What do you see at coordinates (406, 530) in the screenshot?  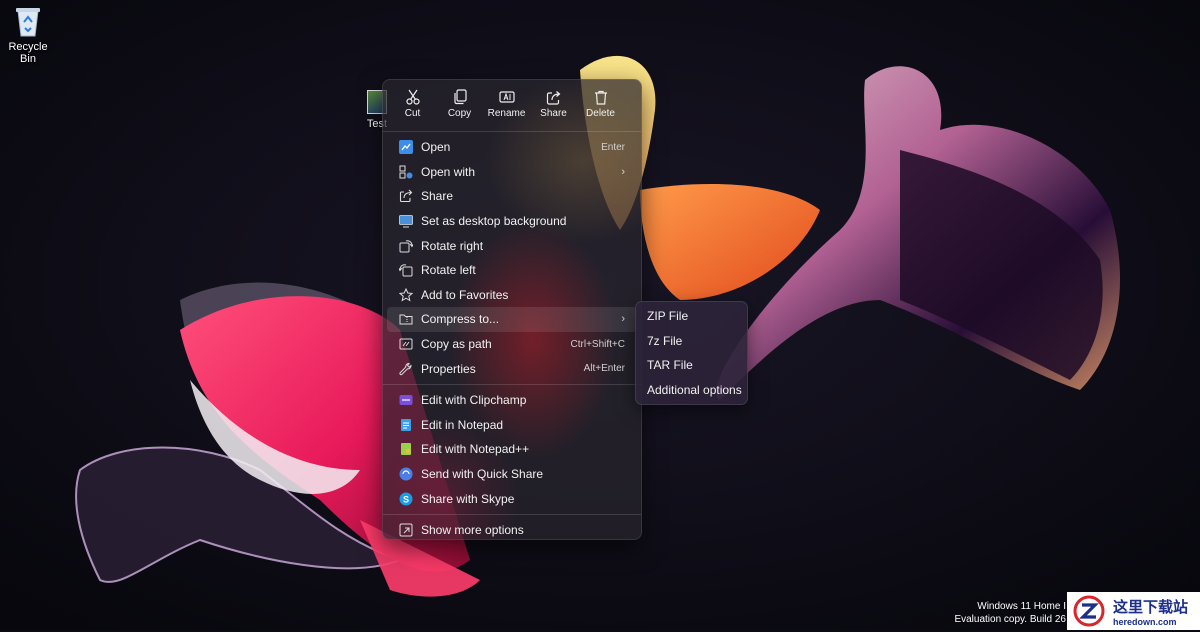 I see `more-options-icon` at bounding box center [406, 530].